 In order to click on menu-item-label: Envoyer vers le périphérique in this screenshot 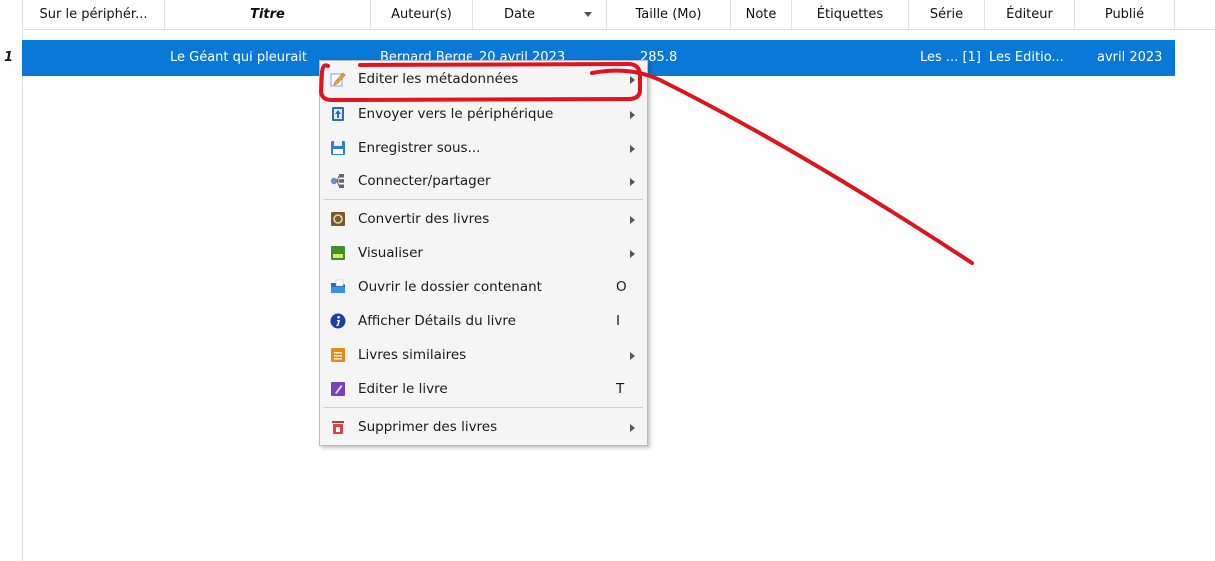, I will do `click(456, 114)`.